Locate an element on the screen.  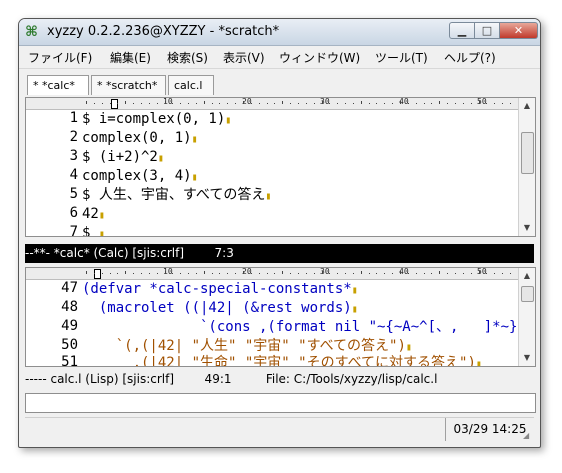
menu-edit: 編集(E) is located at coordinates (130, 57).